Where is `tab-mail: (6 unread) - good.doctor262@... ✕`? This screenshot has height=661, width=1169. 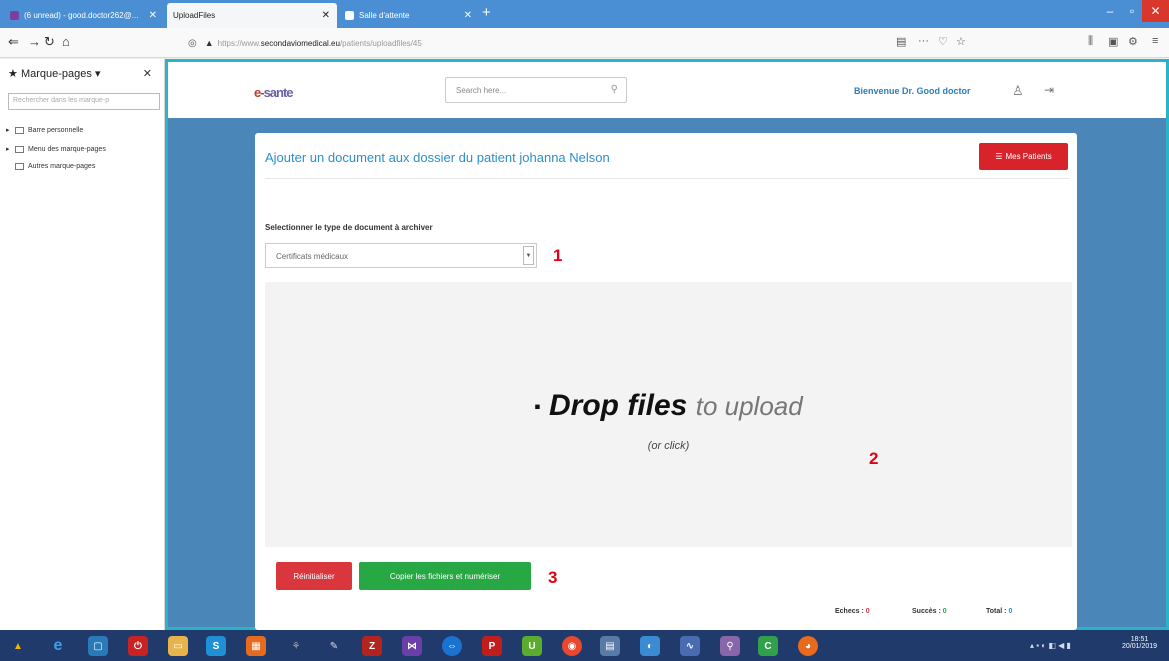
tab-mail: (6 unread) - good.doctor262@... ✕ is located at coordinates (84, 15).